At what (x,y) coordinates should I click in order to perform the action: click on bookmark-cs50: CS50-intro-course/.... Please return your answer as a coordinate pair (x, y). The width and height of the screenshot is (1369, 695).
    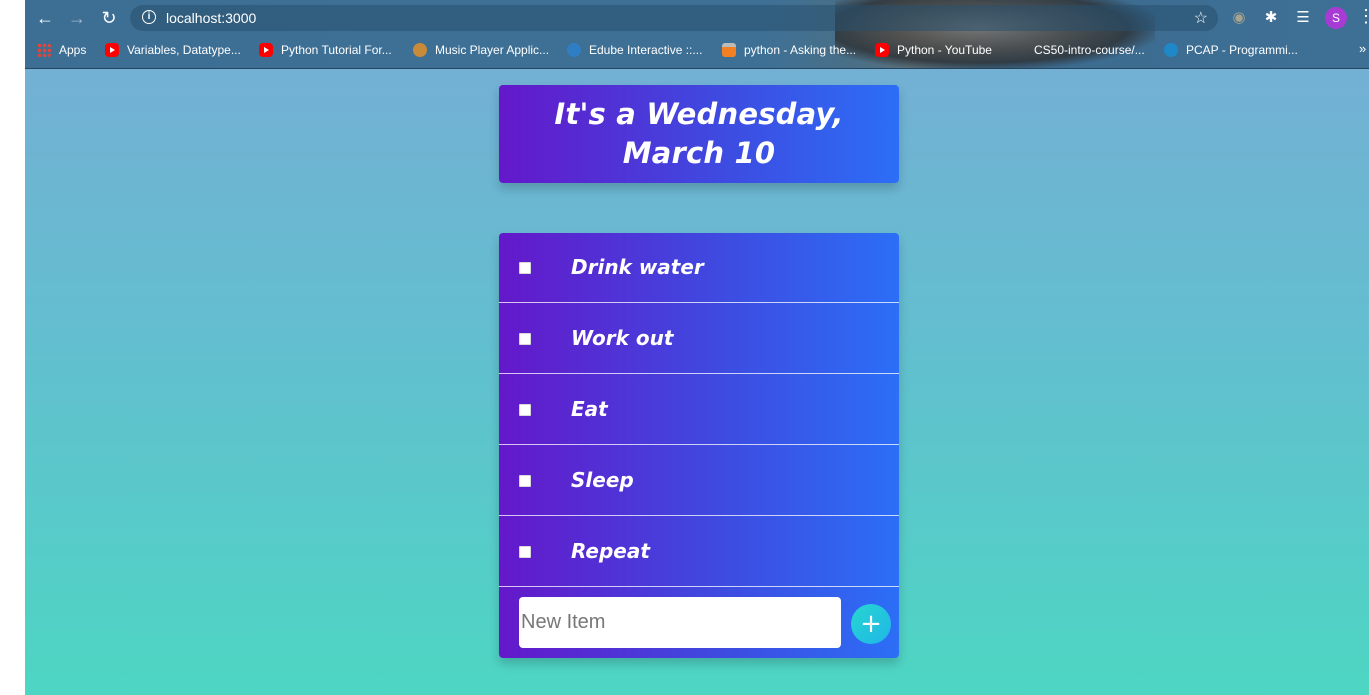
    Looking at the image, I should click on (1089, 50).